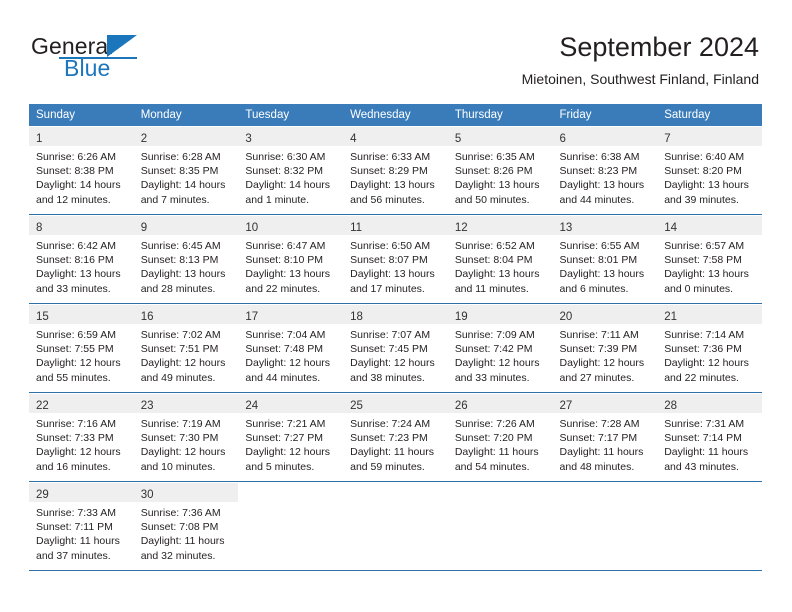 The width and height of the screenshot is (792, 612). What do you see at coordinates (73, 555) in the screenshot?
I see `daylight-text-line2: and 37 minutes.` at bounding box center [73, 555].